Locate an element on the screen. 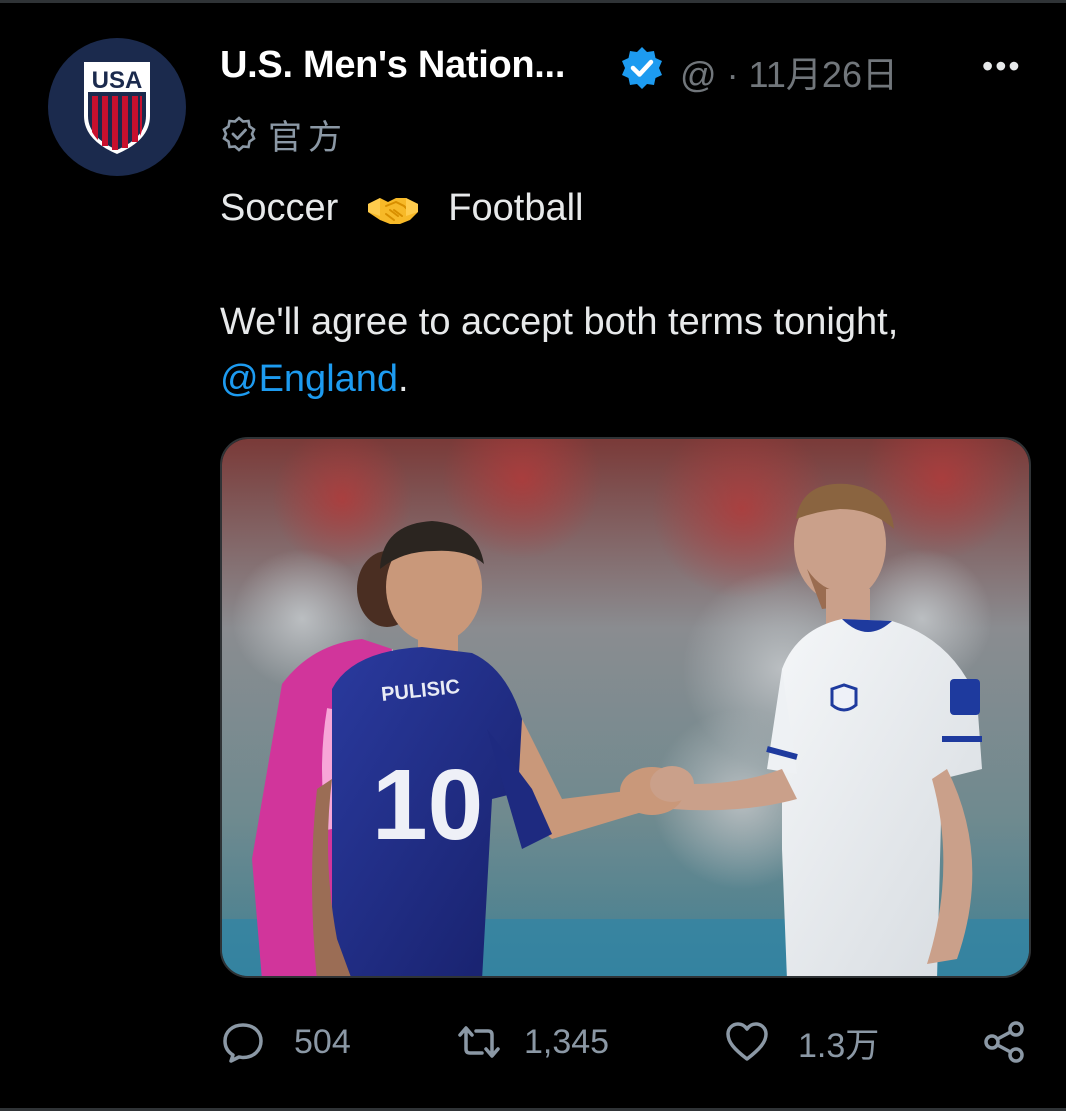 The height and width of the screenshot is (1111, 1066). tweet-blank-line is located at coordinates (620, 265).